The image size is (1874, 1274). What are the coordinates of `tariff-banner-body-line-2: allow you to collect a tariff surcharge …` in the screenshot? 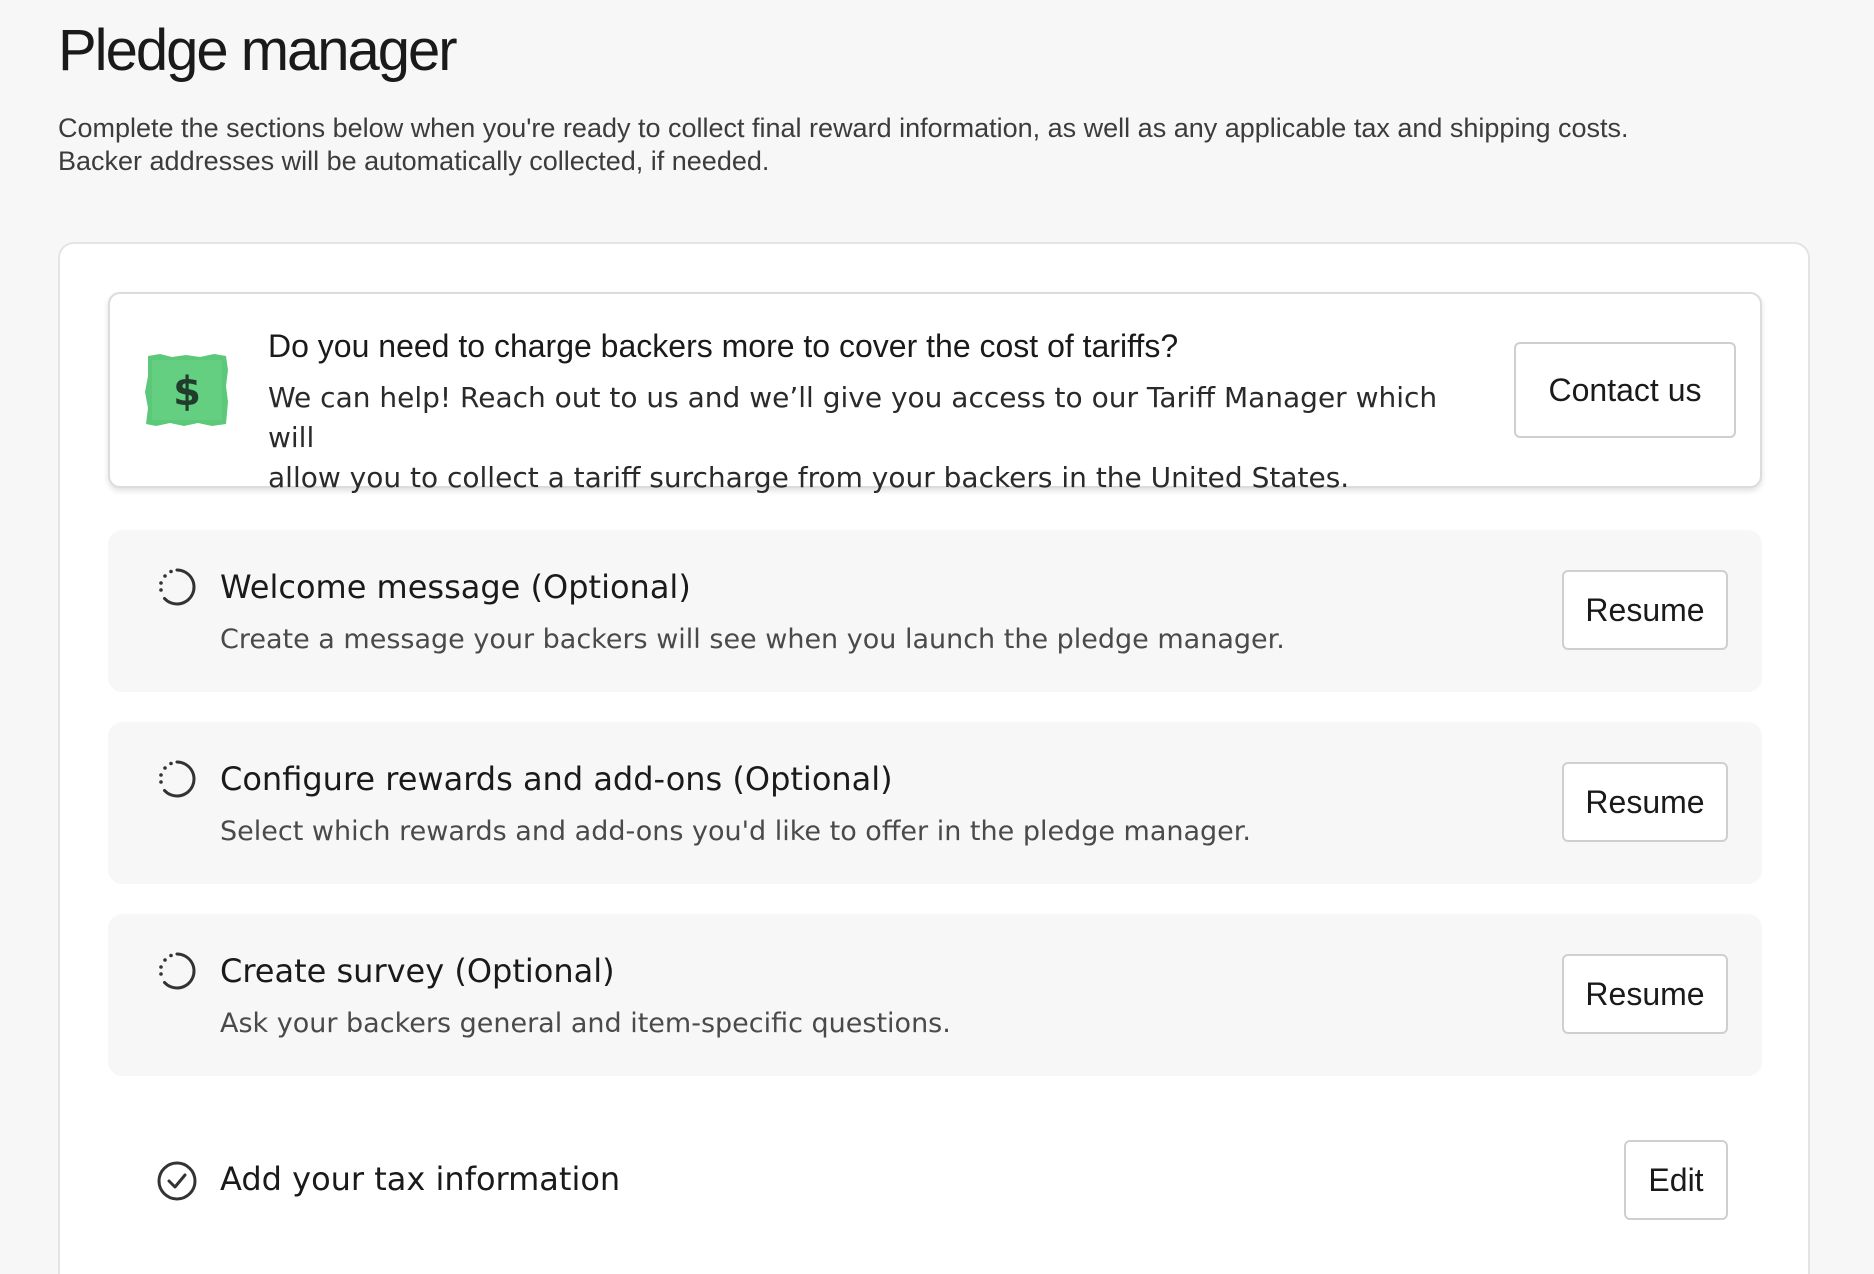 It's located at (809, 477).